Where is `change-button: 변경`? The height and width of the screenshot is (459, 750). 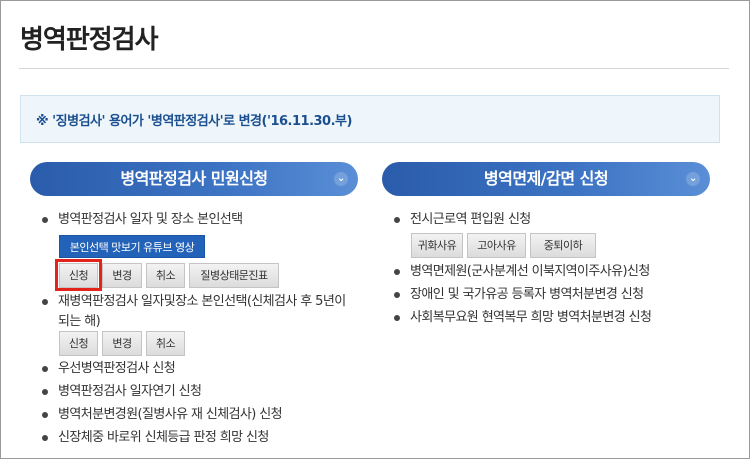 change-button: 변경 is located at coordinates (122, 275).